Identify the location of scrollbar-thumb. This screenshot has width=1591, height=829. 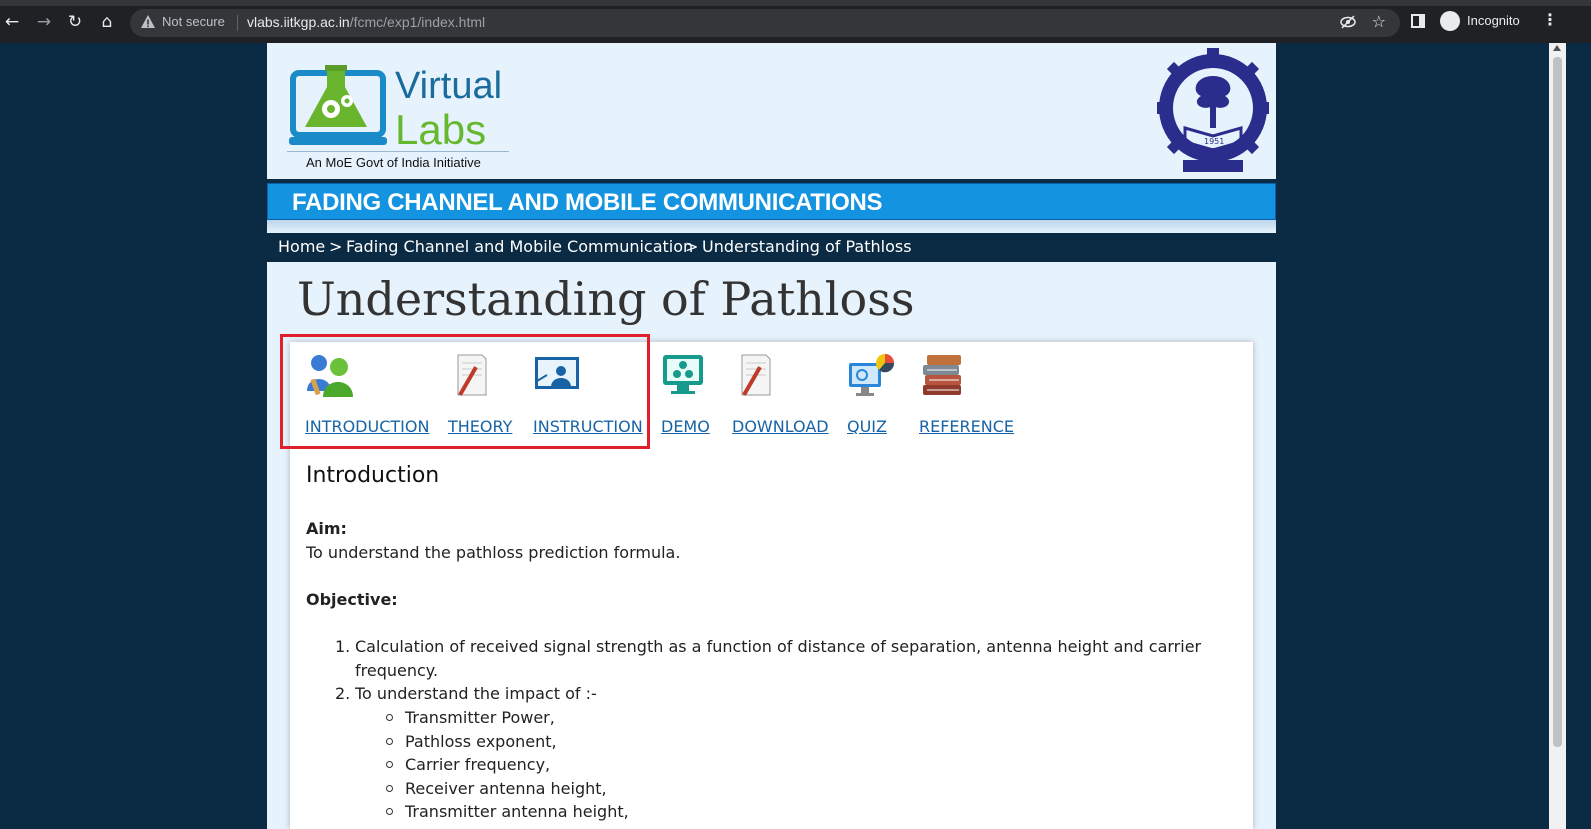
(1557, 402).